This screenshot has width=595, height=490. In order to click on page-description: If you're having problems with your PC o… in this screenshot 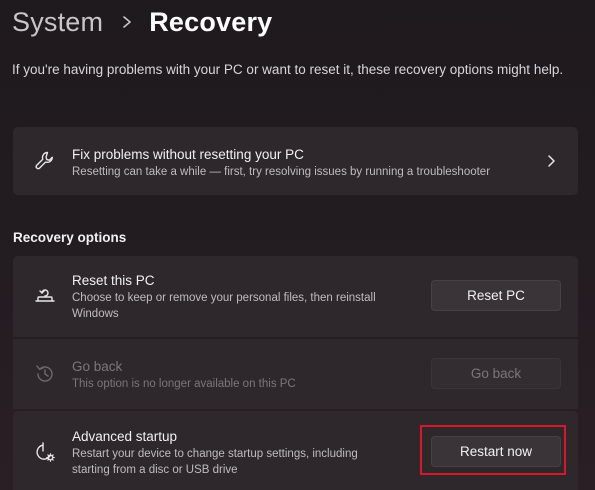, I will do `click(288, 69)`.